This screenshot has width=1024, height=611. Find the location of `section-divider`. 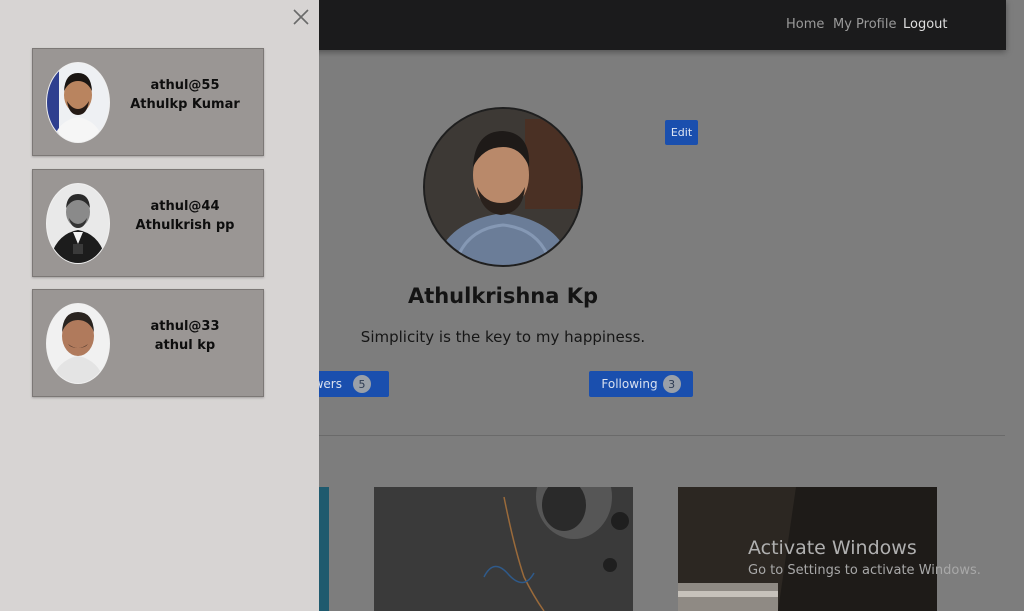

section-divider is located at coordinates (662, 435).